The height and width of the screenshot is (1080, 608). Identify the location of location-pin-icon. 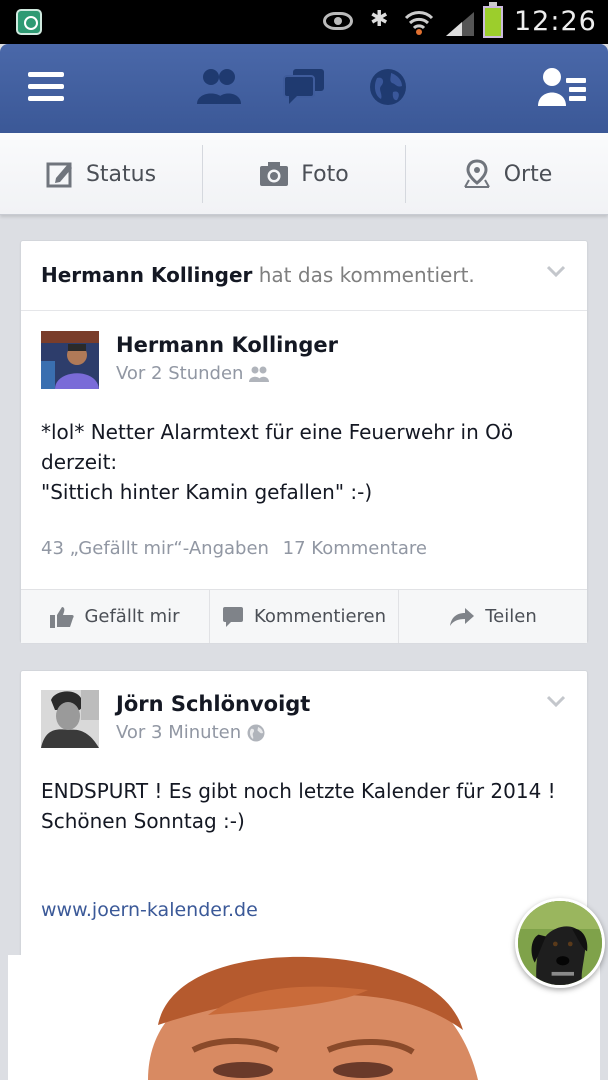
(476, 173).